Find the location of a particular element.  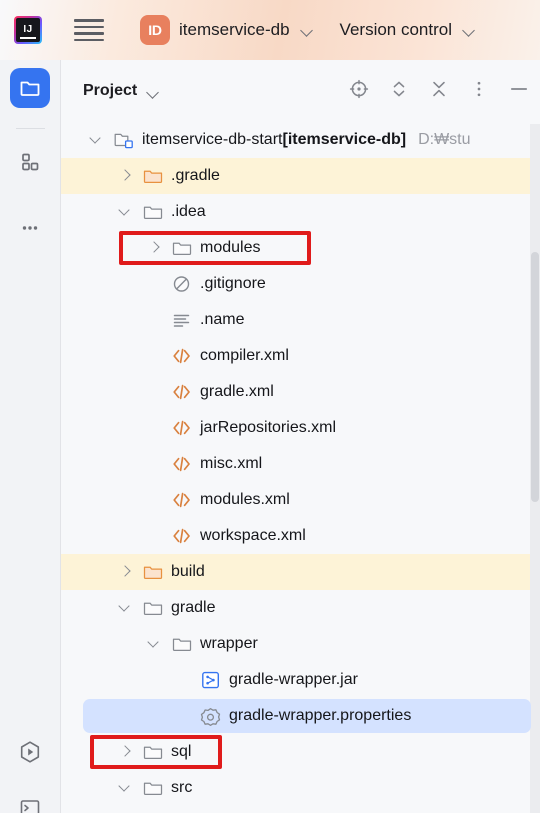

tree-row: .idea is located at coordinates (300, 212).